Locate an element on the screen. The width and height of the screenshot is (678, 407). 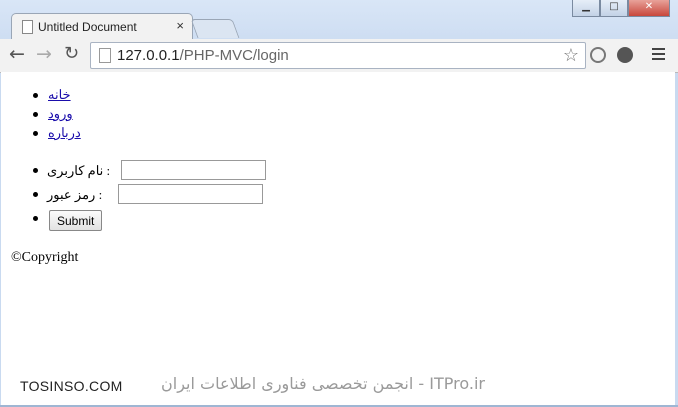
tab-title: Untitled Document is located at coordinates (87, 27).